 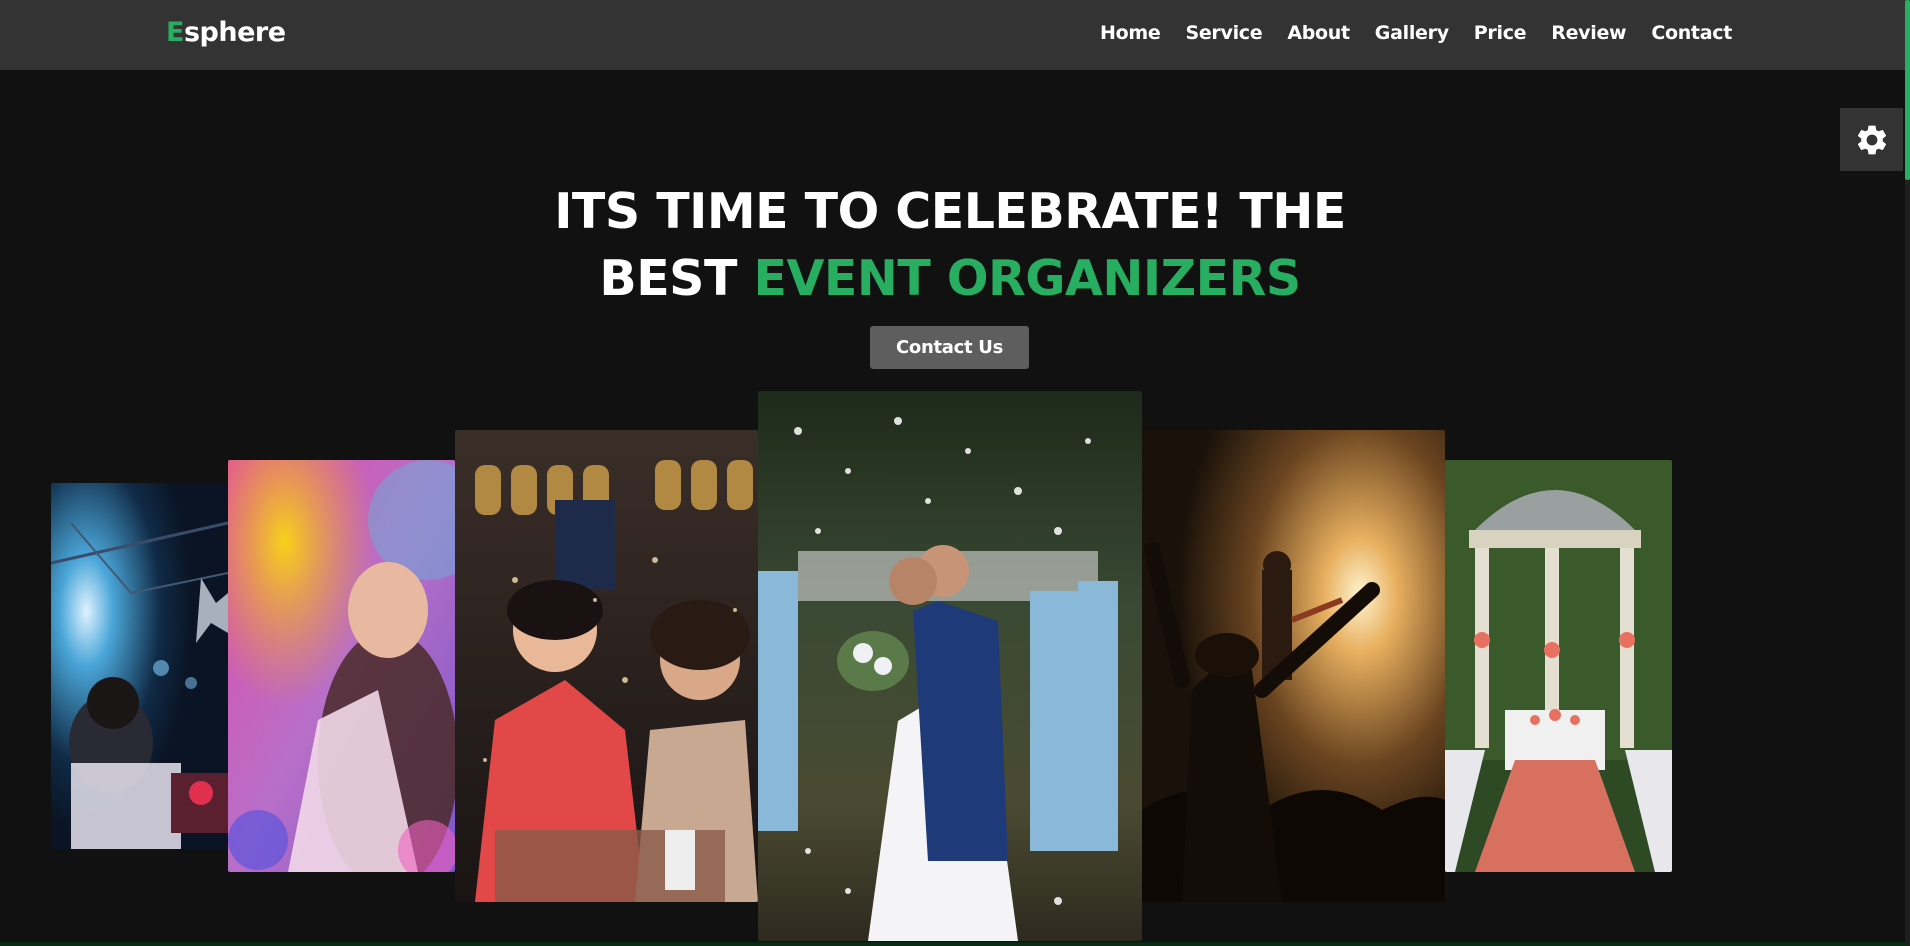 I want to click on nav-contact: Contact, so click(x=1691, y=33).